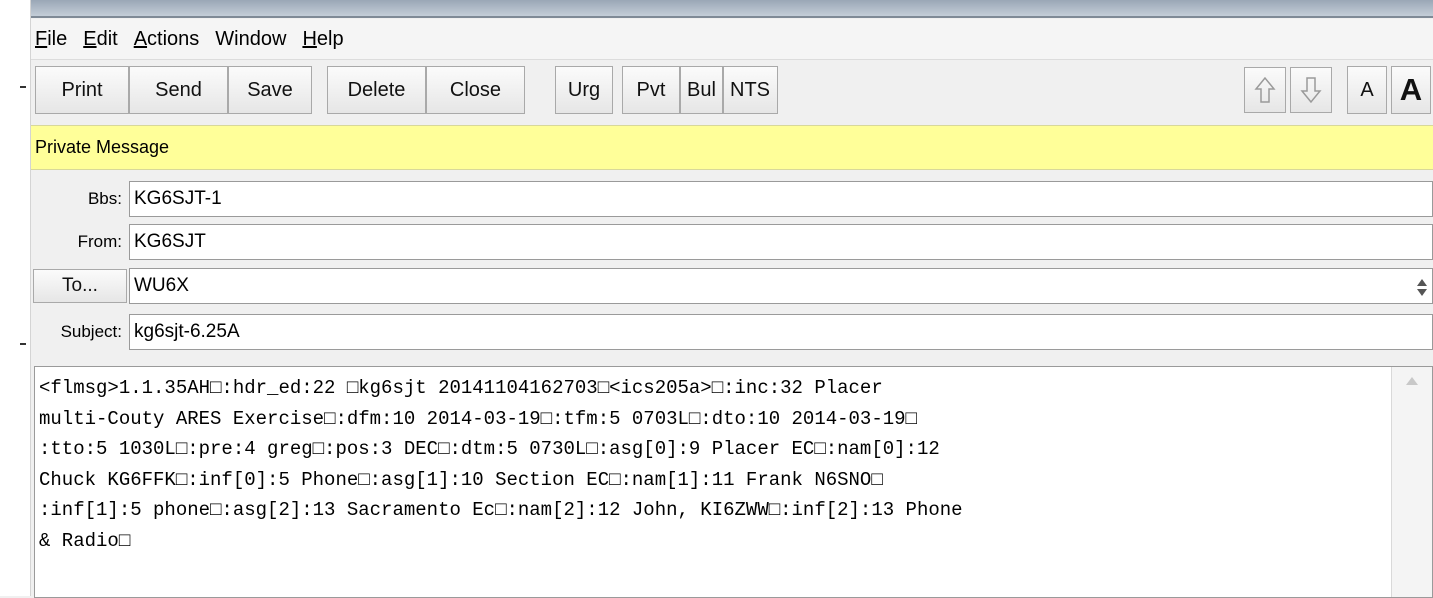 The width and height of the screenshot is (1433, 598). I want to click on bbs-row: Bbs: KG6SJT-1, so click(732, 199).